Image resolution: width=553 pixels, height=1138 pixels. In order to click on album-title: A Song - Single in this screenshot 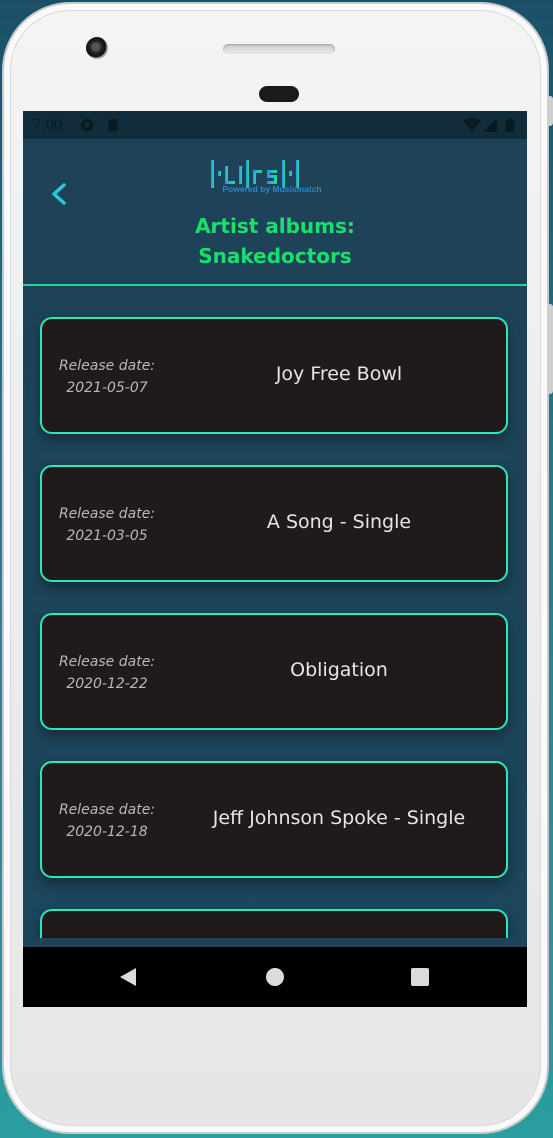, I will do `click(339, 522)`.